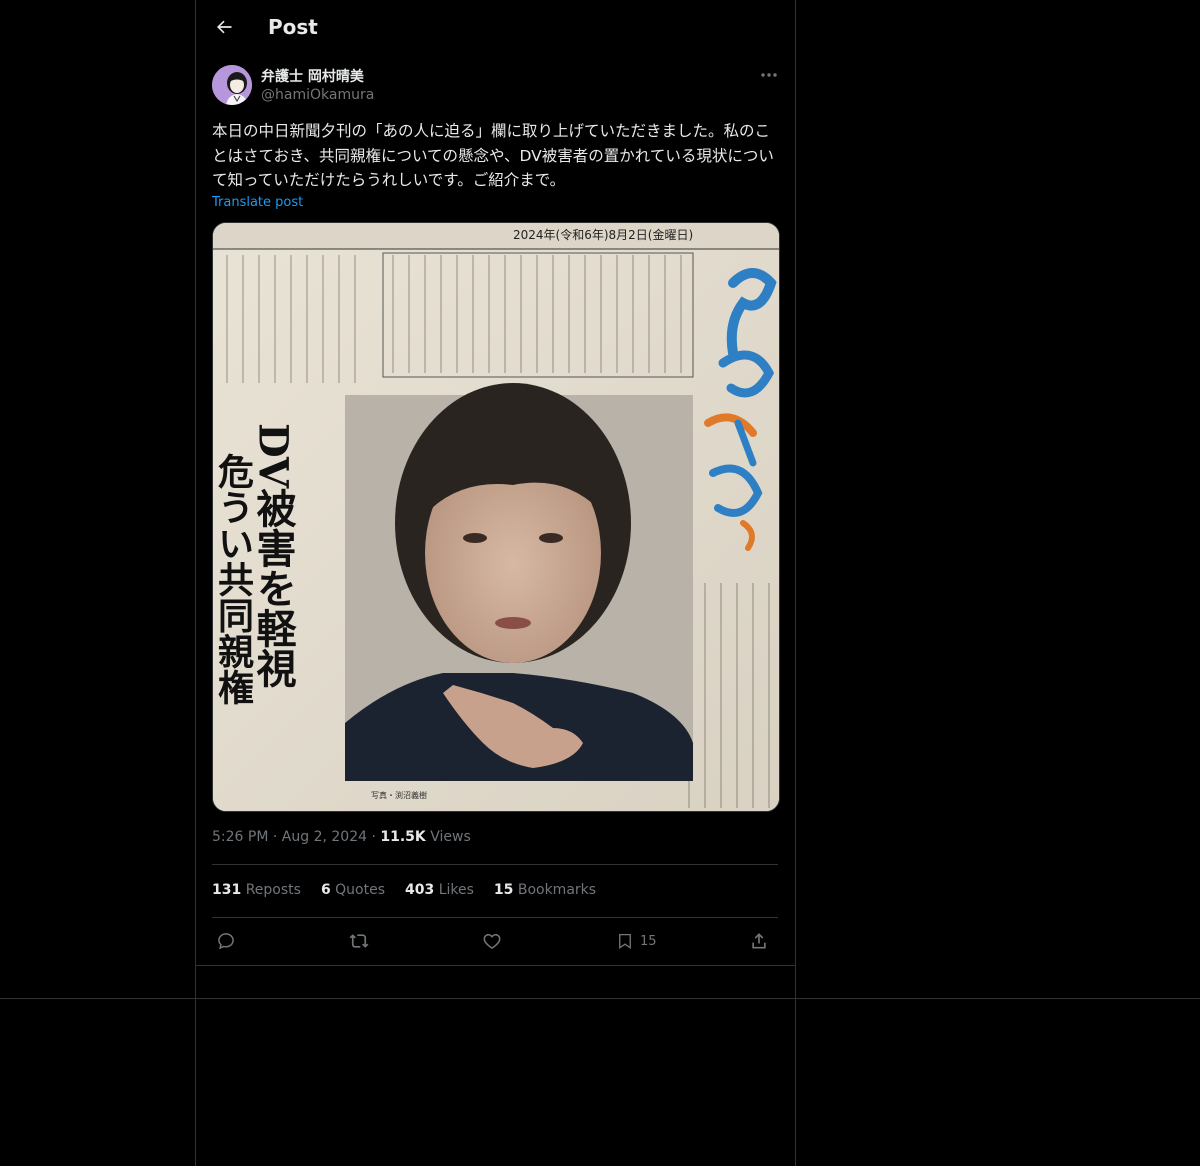  What do you see at coordinates (273, 555) in the screenshot?
I see `headline-main: DV被害を軽視` at bounding box center [273, 555].